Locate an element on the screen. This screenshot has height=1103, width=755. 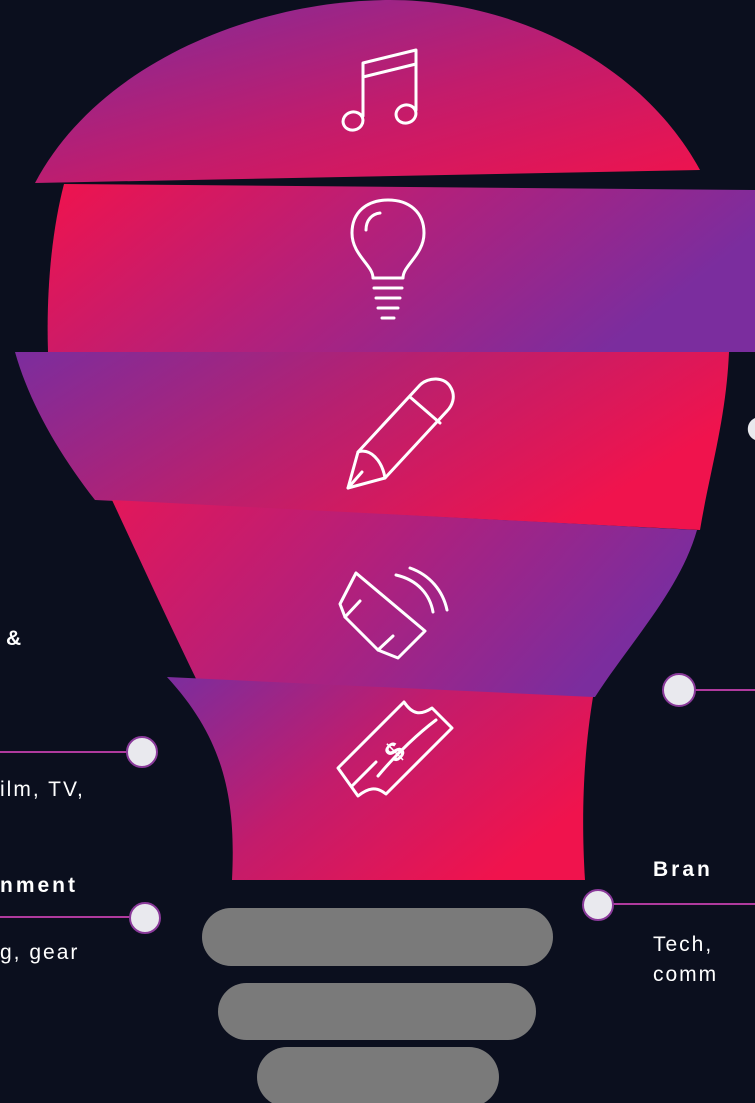
right-description-line1-fragment: Tech, is located at coordinates (683, 944).